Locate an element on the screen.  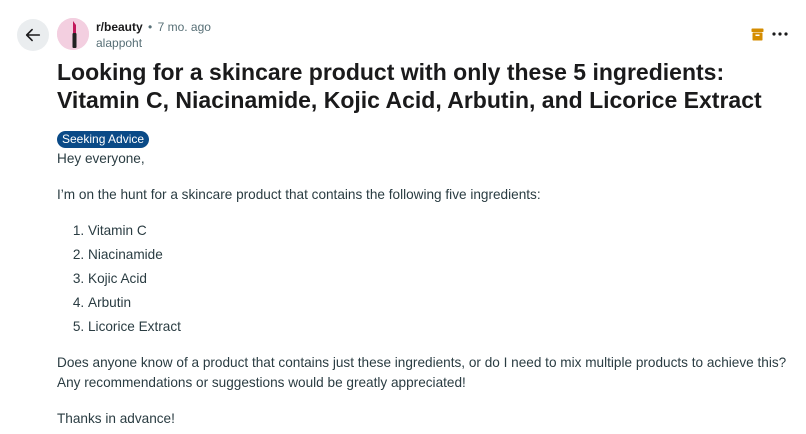
list-item: Niacinamide is located at coordinates (440, 255).